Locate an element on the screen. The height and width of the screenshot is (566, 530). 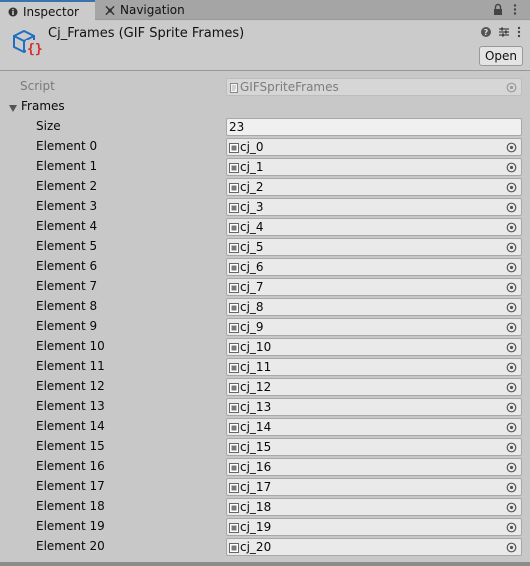
sprite-object-field: cj_6 is located at coordinates (374, 267).